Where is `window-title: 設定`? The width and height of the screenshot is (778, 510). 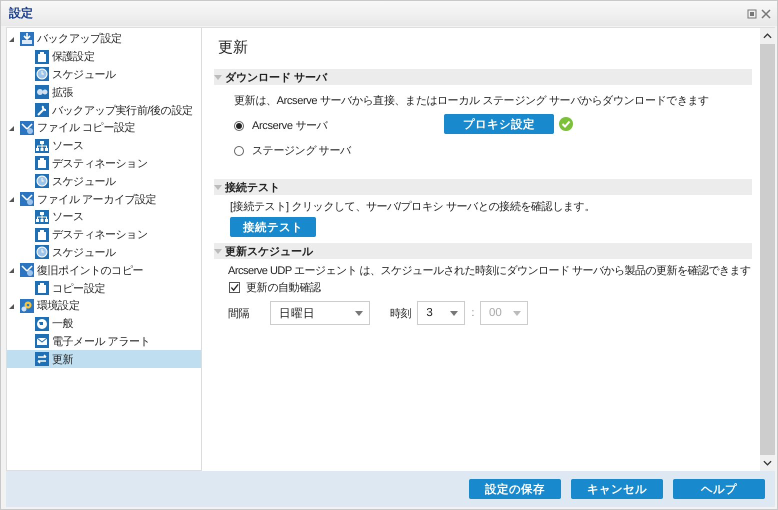 window-title: 設定 is located at coordinates (21, 13).